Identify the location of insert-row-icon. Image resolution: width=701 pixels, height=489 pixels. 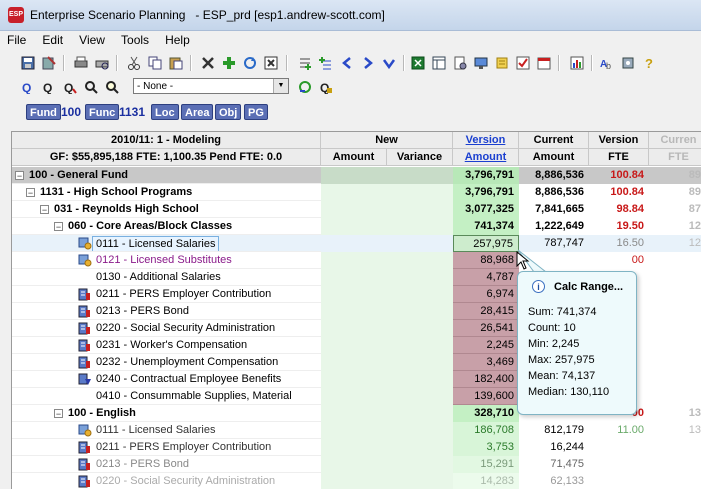
(305, 63).